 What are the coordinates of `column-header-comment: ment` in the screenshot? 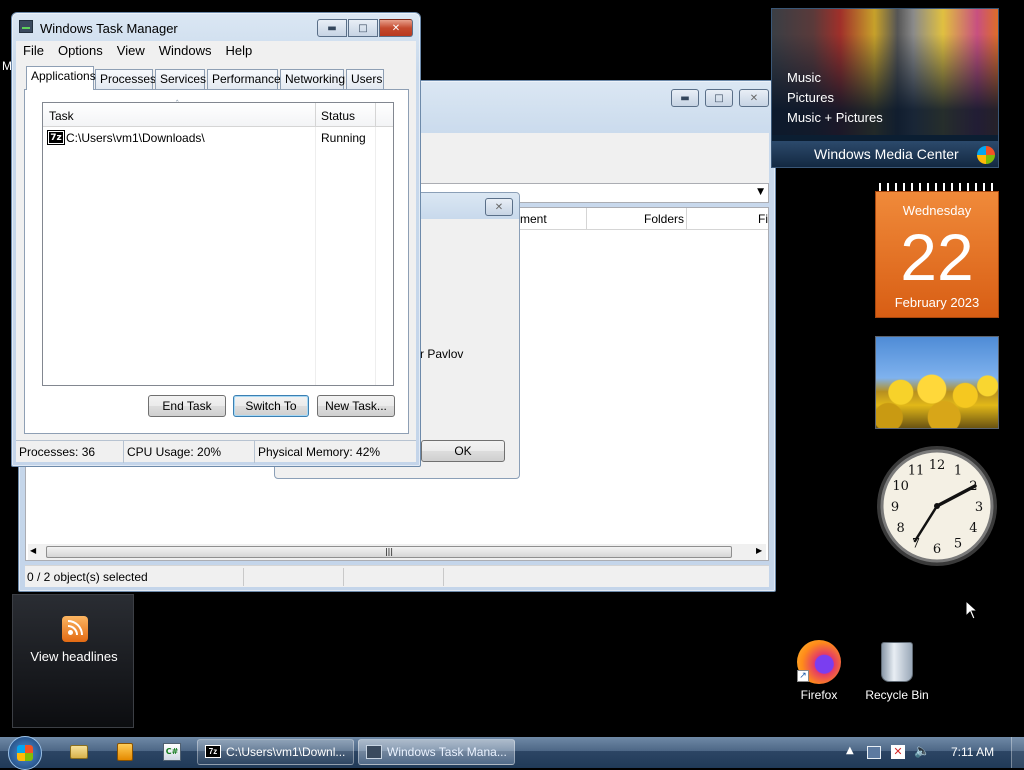 It's located at (533, 219).